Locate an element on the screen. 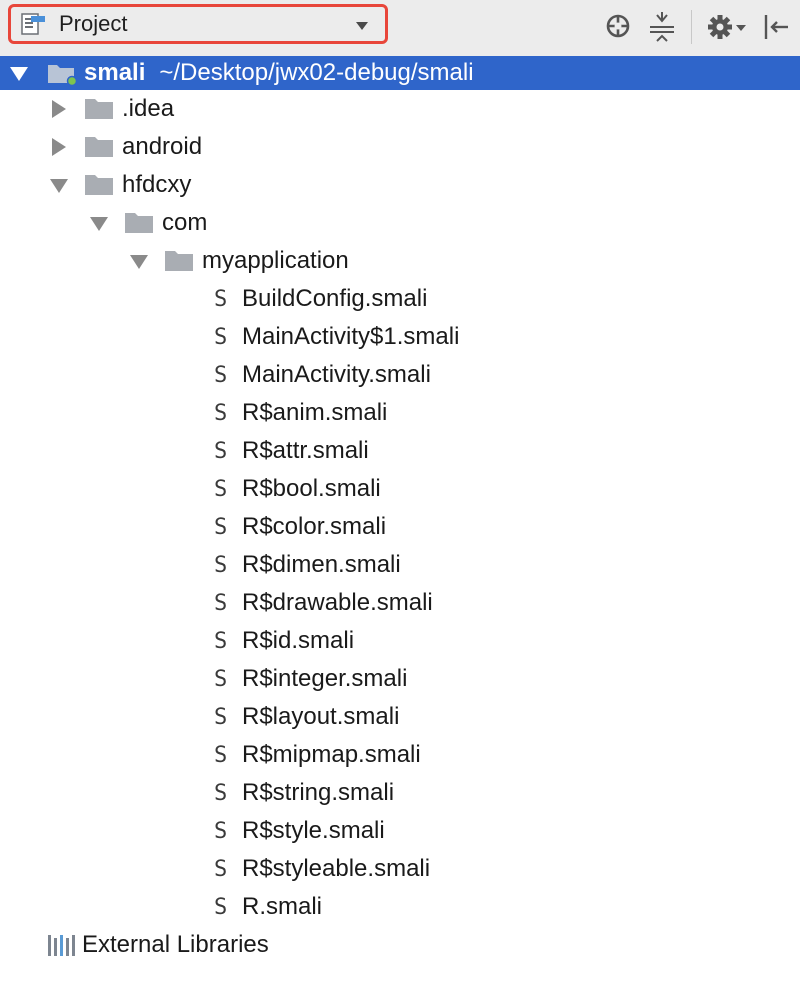 The height and width of the screenshot is (1008, 800). file-label: R$dimen.smali is located at coordinates (321, 564).